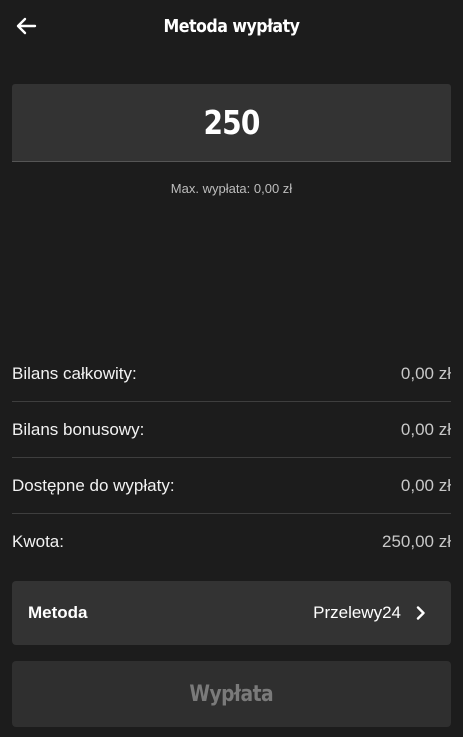  I want to click on summary-row-amount: Kwota: 250,00 zł, so click(231, 542).